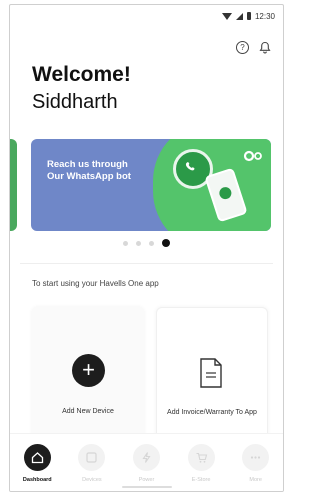 This screenshot has width=320, height=495. Describe the element at coordinates (147, 487) in the screenshot. I see `home-indicator` at that location.